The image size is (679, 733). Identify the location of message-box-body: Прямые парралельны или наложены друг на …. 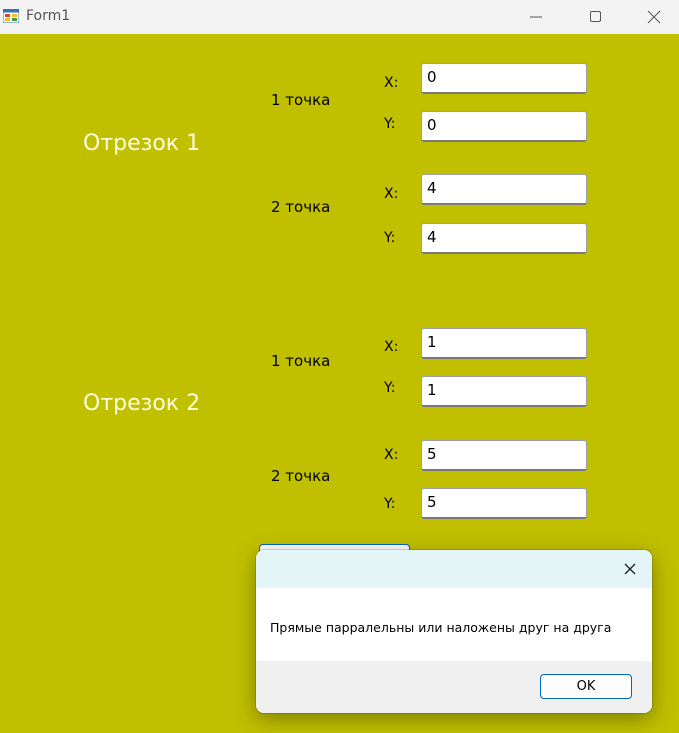
(454, 624).